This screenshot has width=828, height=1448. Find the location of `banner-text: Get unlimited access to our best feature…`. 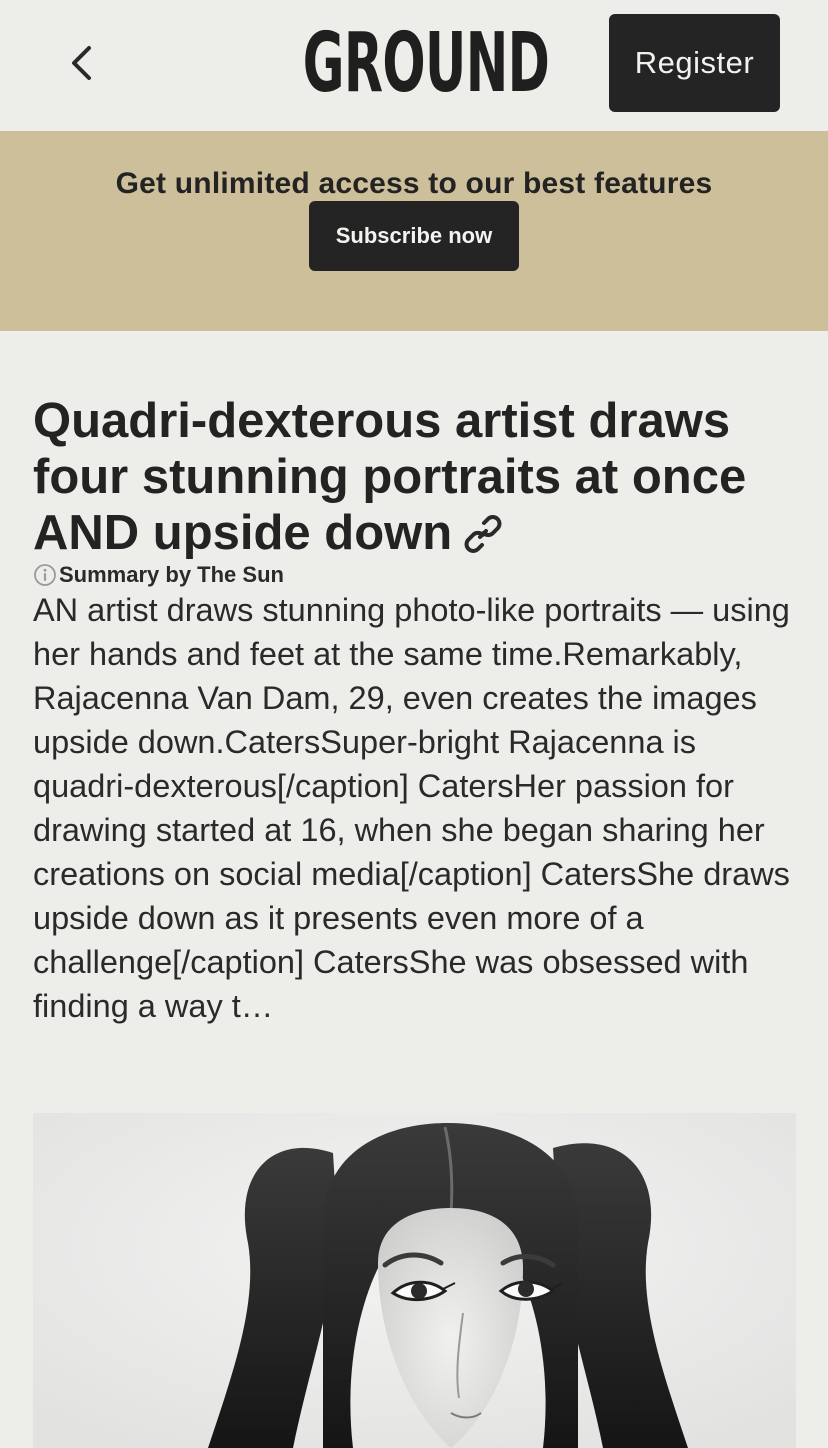

banner-text: Get unlimited access to our best feature… is located at coordinates (414, 183).